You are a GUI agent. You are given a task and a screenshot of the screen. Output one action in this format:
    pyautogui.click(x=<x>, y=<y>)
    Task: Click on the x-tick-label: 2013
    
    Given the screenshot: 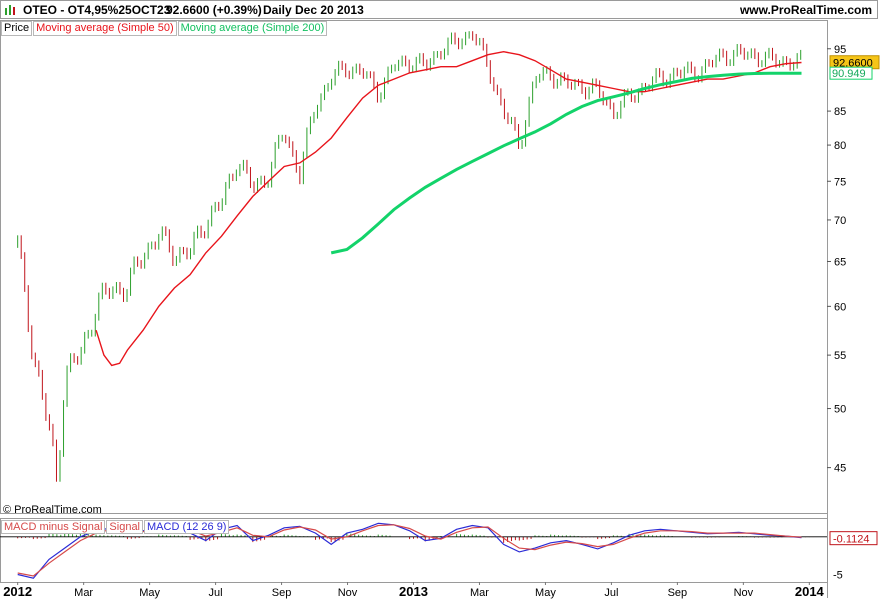 What is the action you would take?
    pyautogui.click(x=413, y=591)
    